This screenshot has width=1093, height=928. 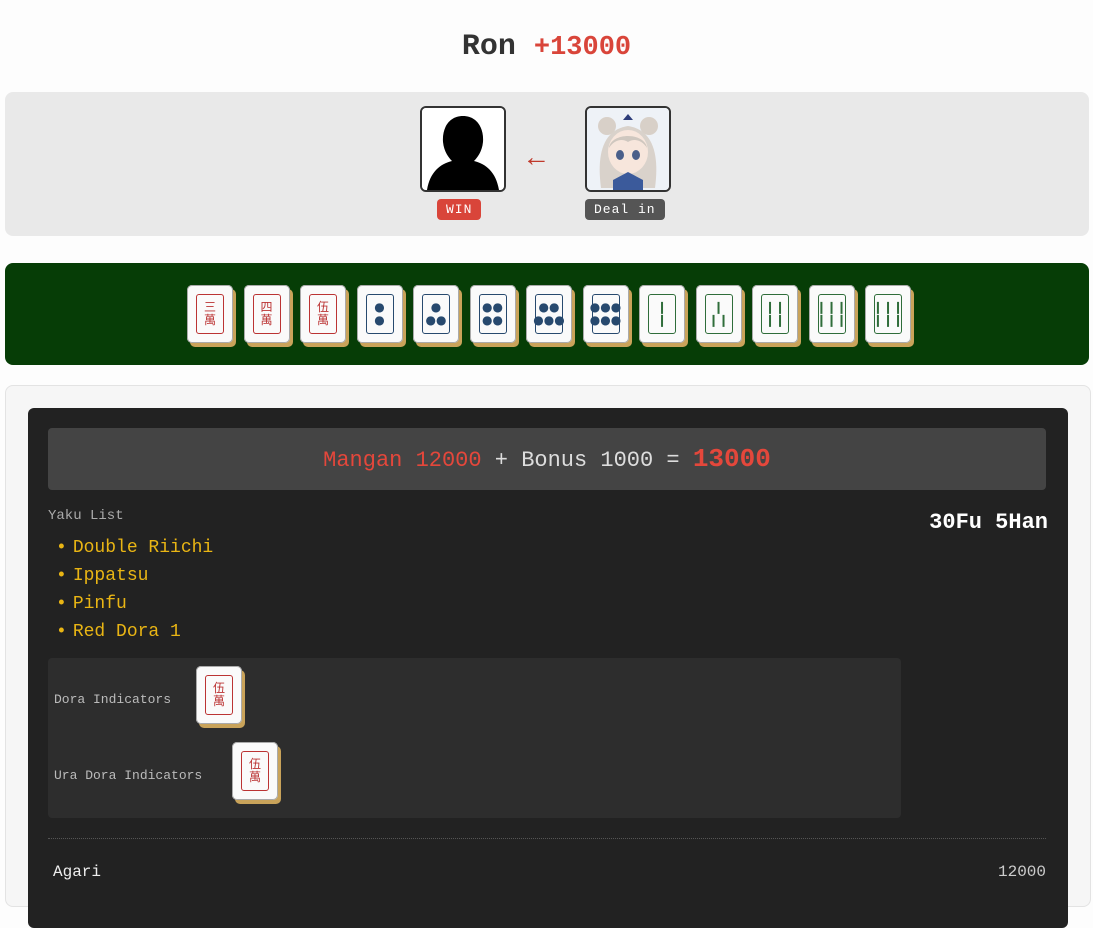 I want to click on hand-tile: ❙ ❙, so click(x=662, y=314).